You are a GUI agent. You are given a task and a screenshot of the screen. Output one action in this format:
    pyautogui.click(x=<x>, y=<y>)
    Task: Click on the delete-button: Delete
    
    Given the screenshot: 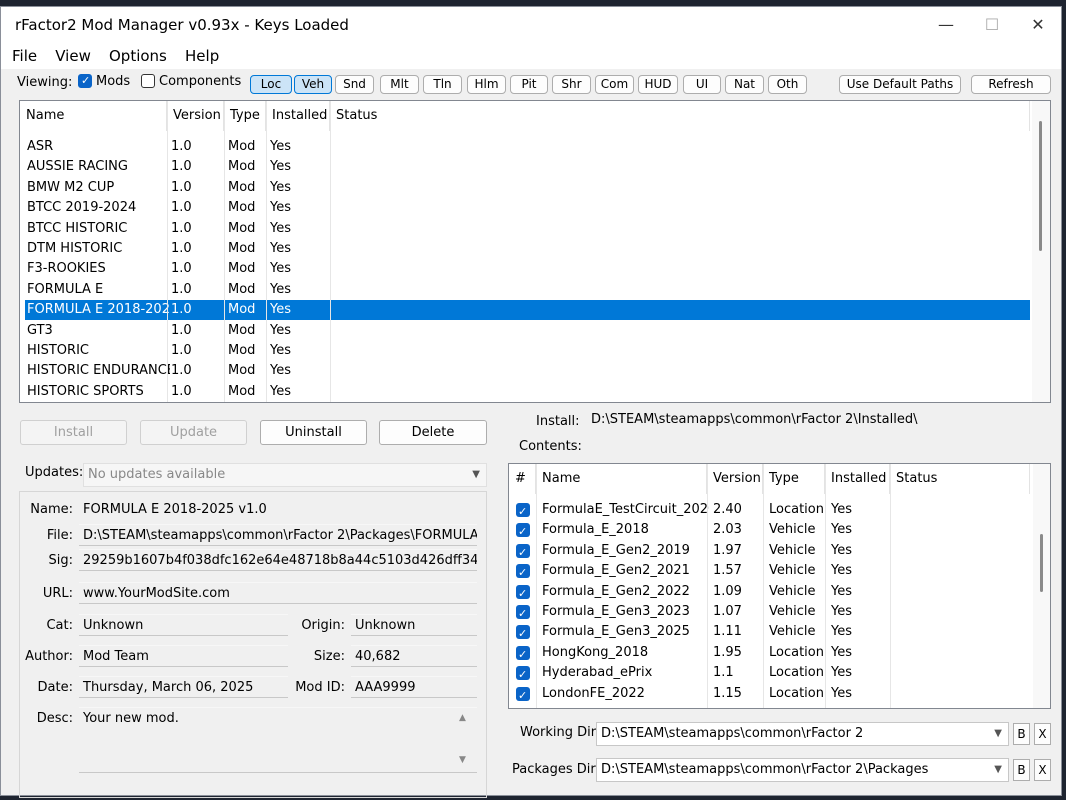 What is the action you would take?
    pyautogui.click(x=433, y=432)
    